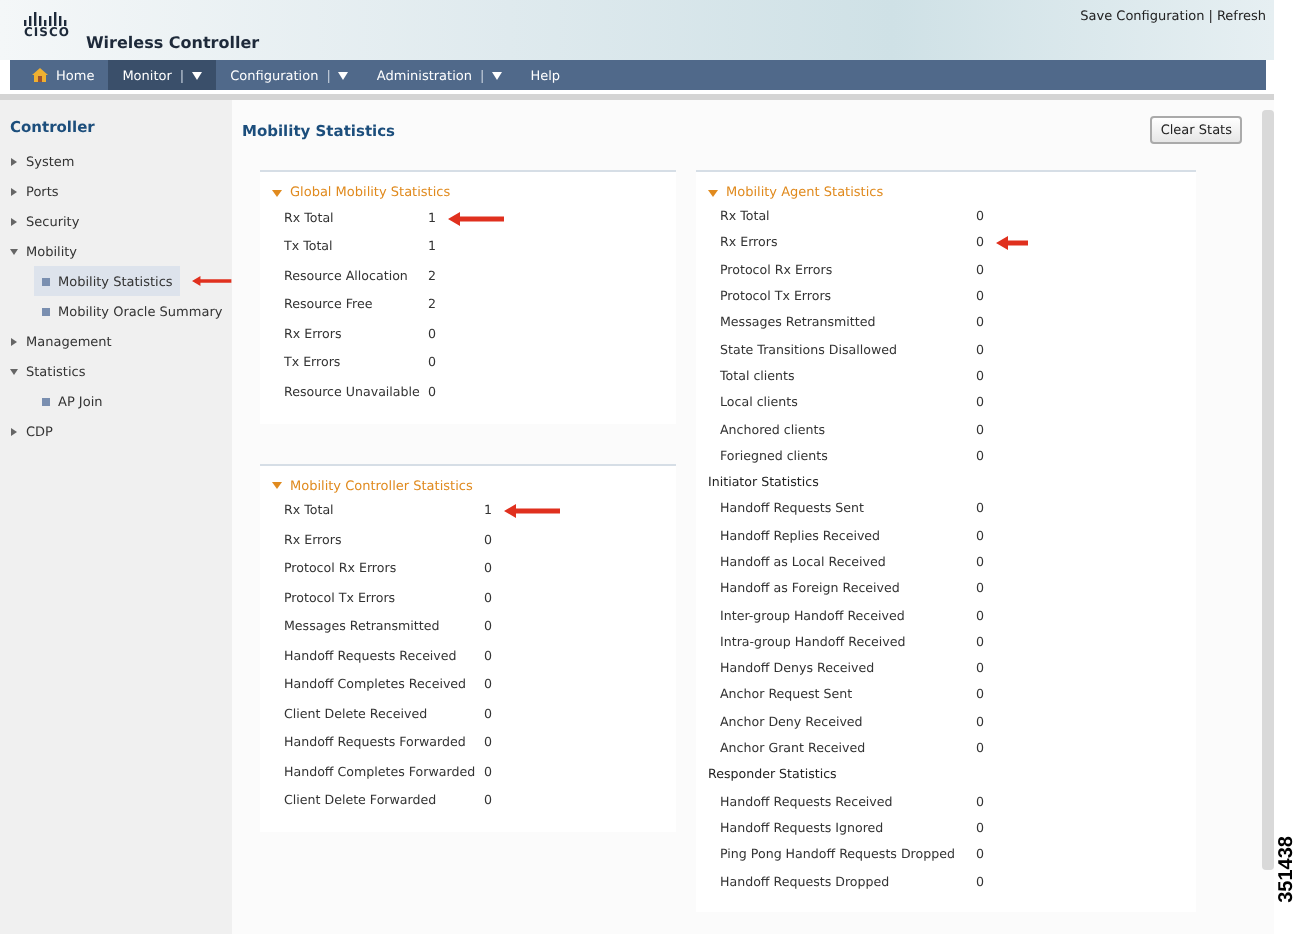  I want to click on figure-number: 351438, so click(1286, 868).